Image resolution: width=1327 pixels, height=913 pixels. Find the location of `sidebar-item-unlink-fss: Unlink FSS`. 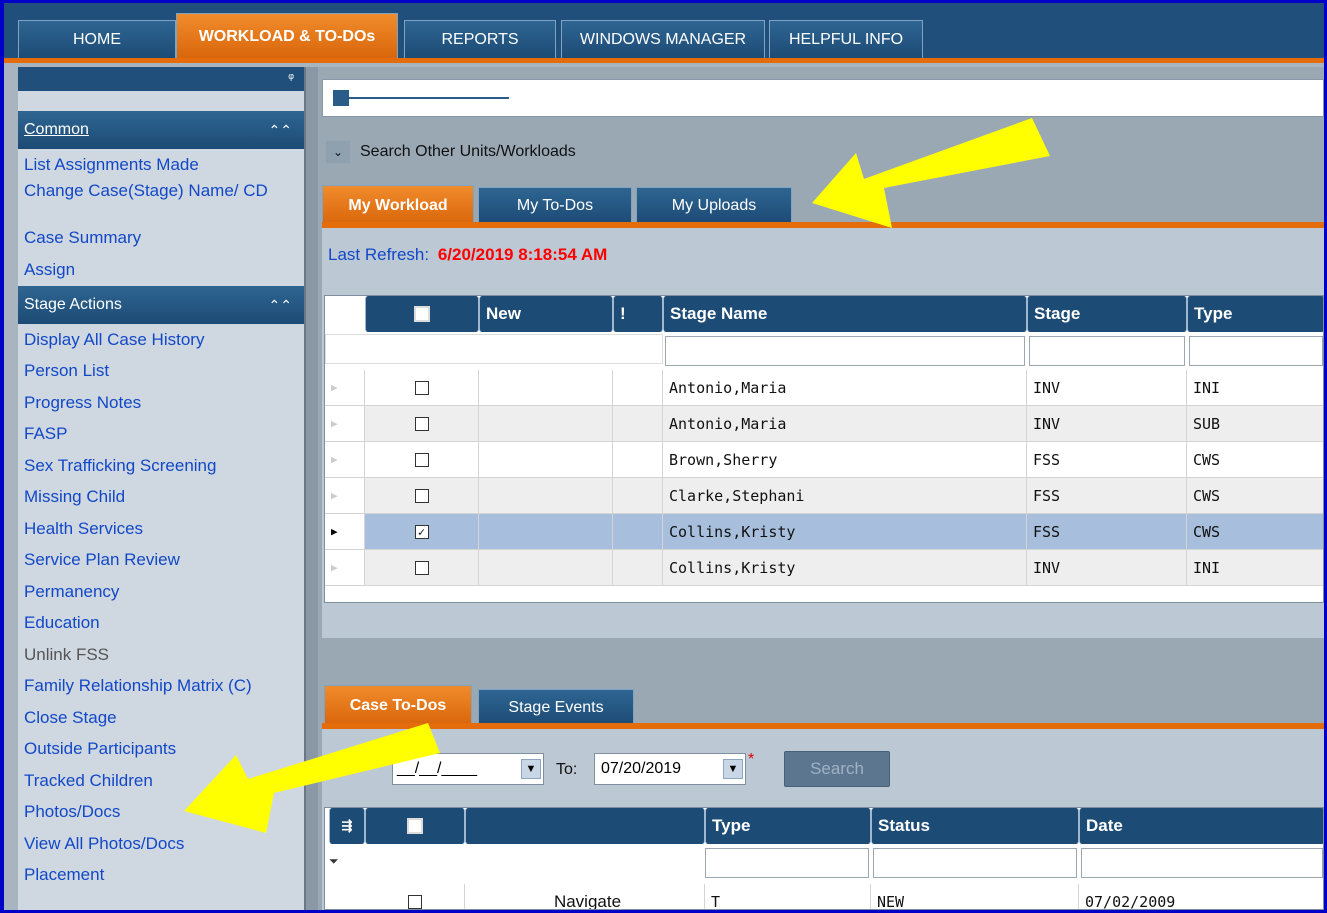

sidebar-item-unlink-fss: Unlink FSS is located at coordinates (67, 654).